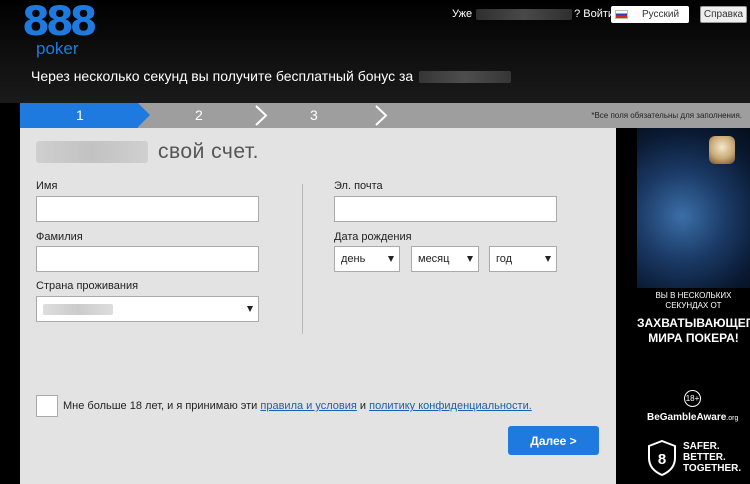 The height and width of the screenshot is (484, 750). I want to click on safer-line-2: BETTER., so click(704, 457).